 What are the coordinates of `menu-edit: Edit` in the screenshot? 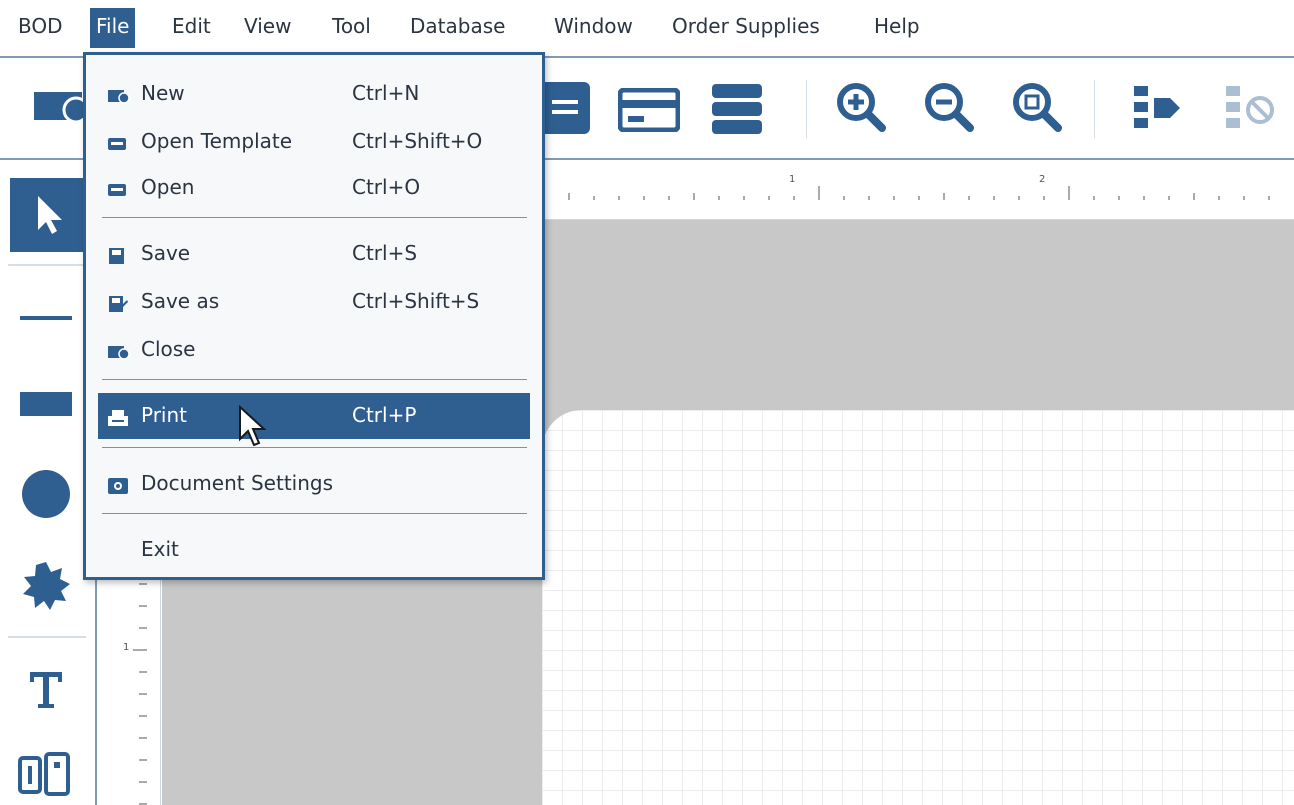 It's located at (191, 28).